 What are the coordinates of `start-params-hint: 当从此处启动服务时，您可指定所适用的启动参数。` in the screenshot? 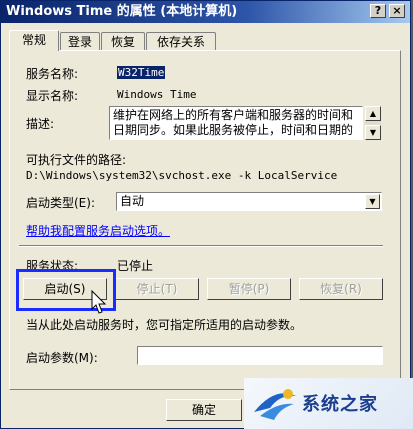 It's located at (164, 325).